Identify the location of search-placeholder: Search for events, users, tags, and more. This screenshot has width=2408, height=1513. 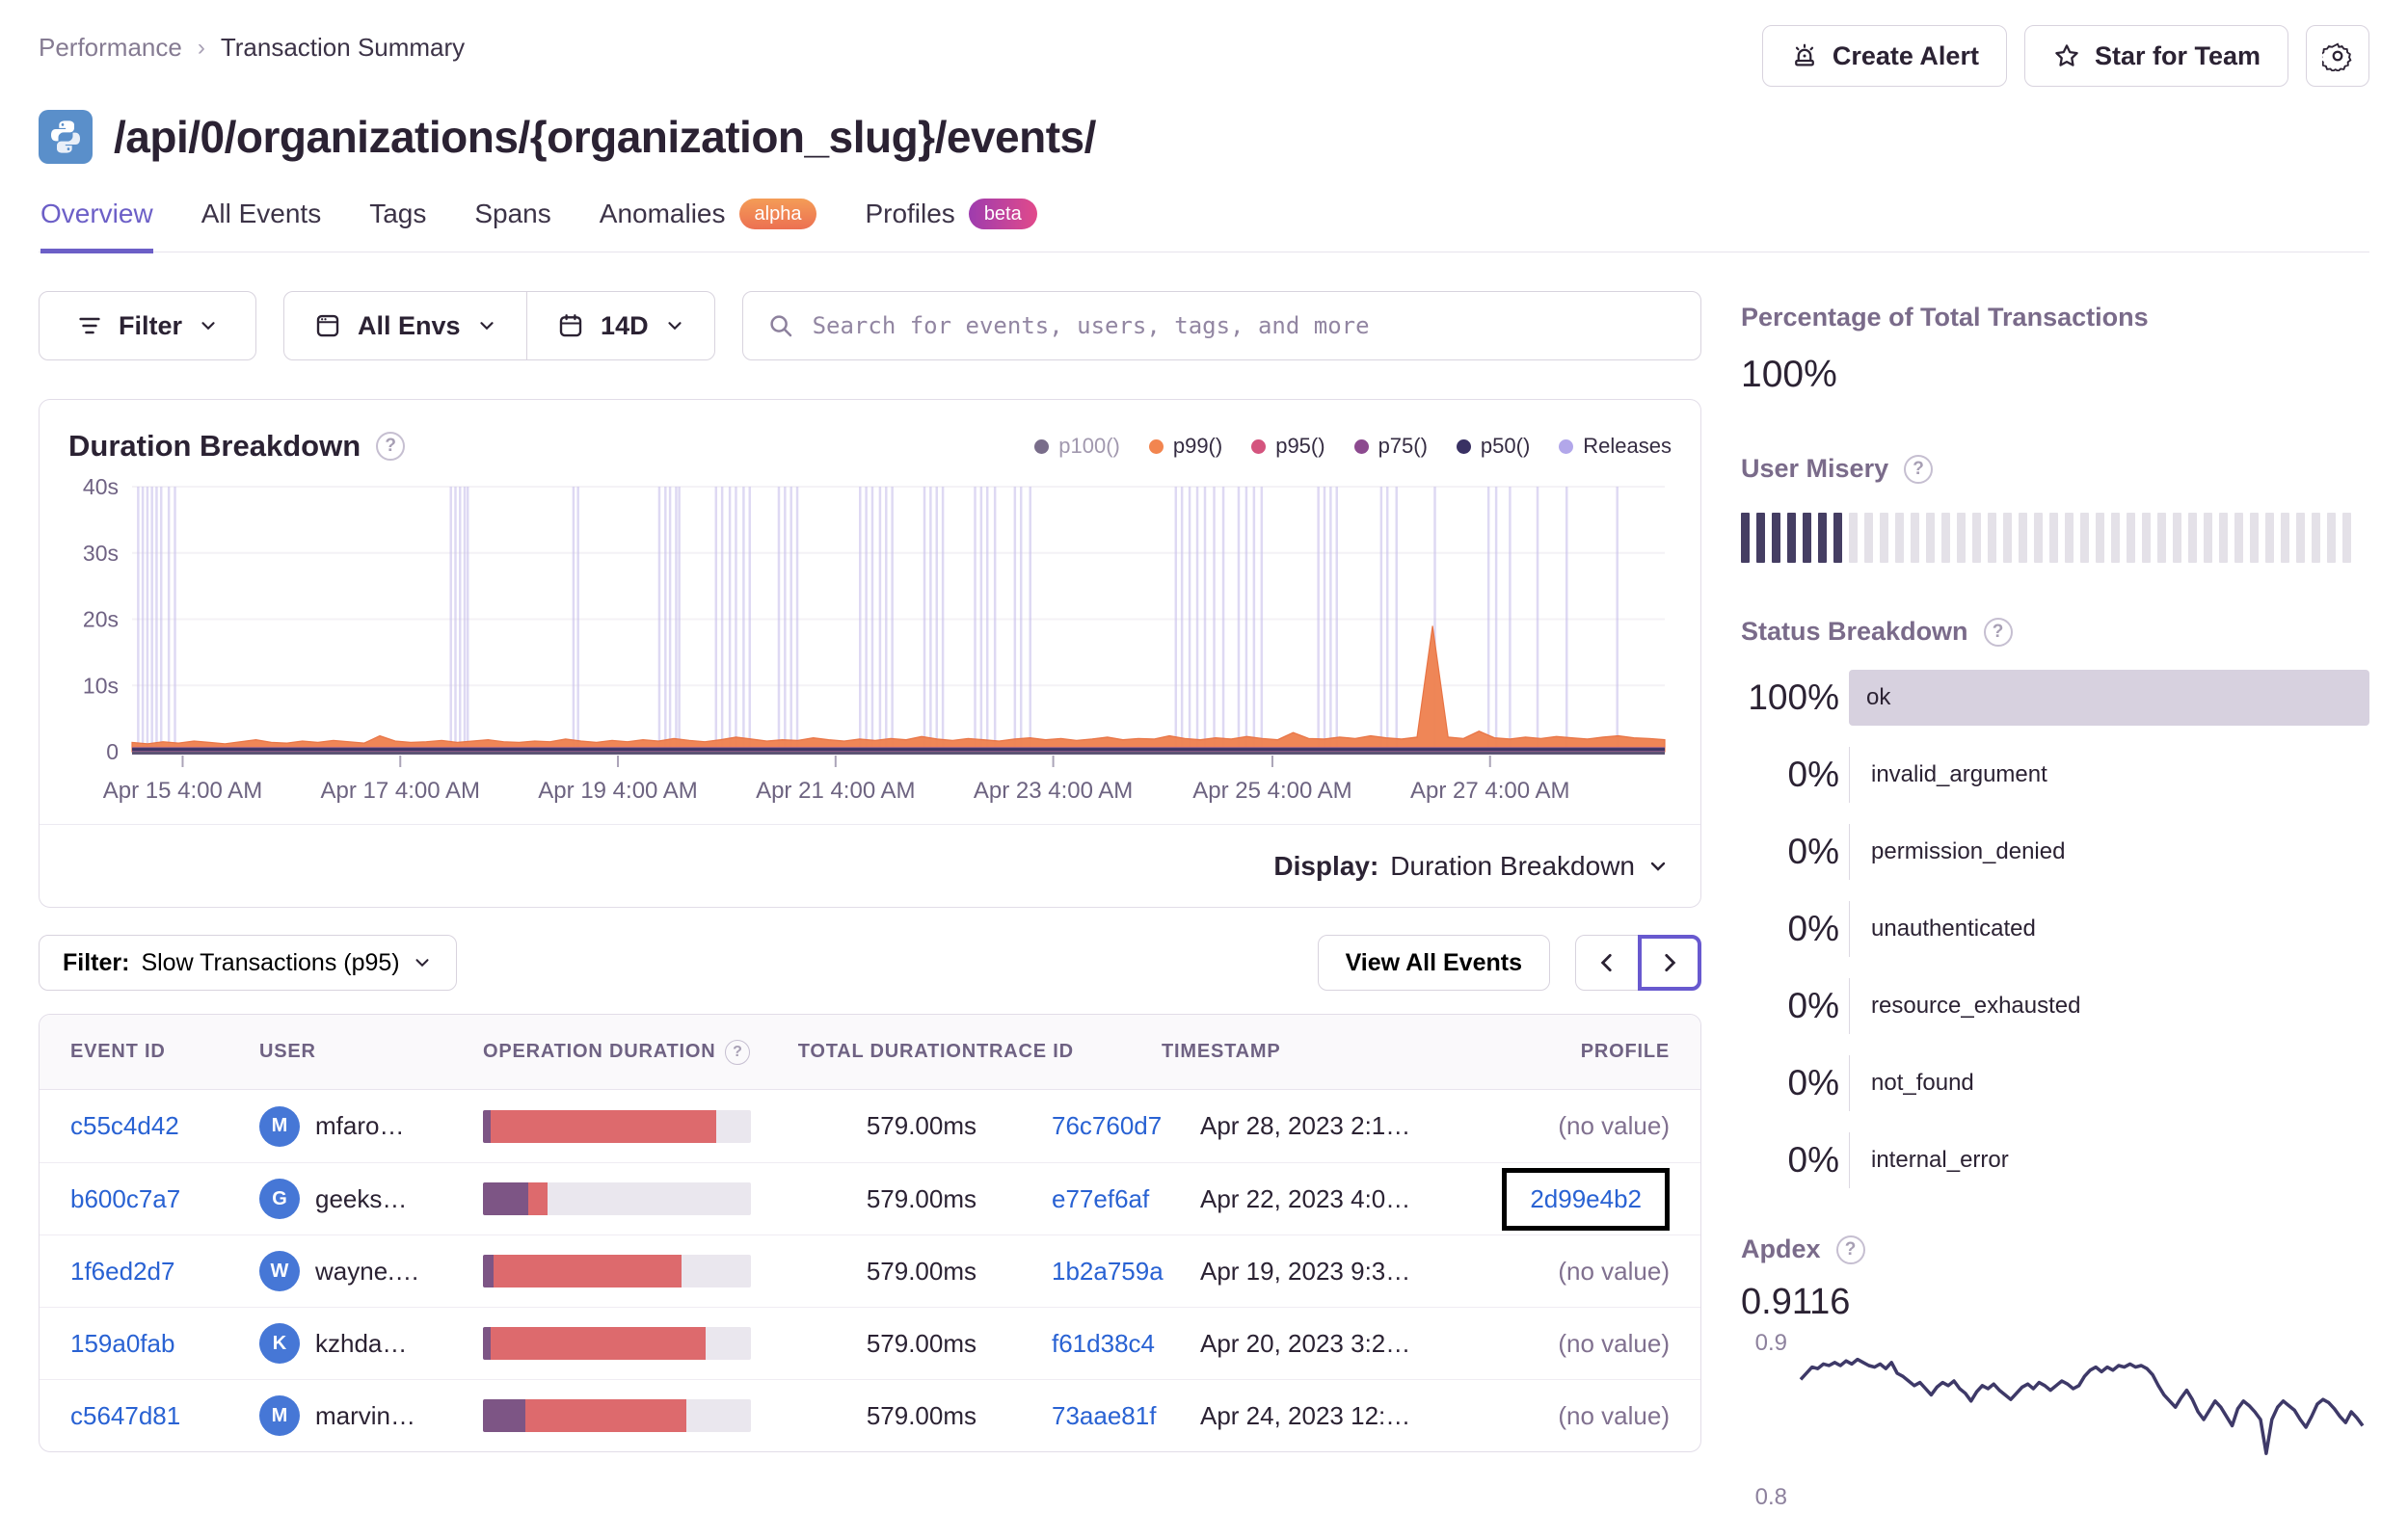
(1091, 325).